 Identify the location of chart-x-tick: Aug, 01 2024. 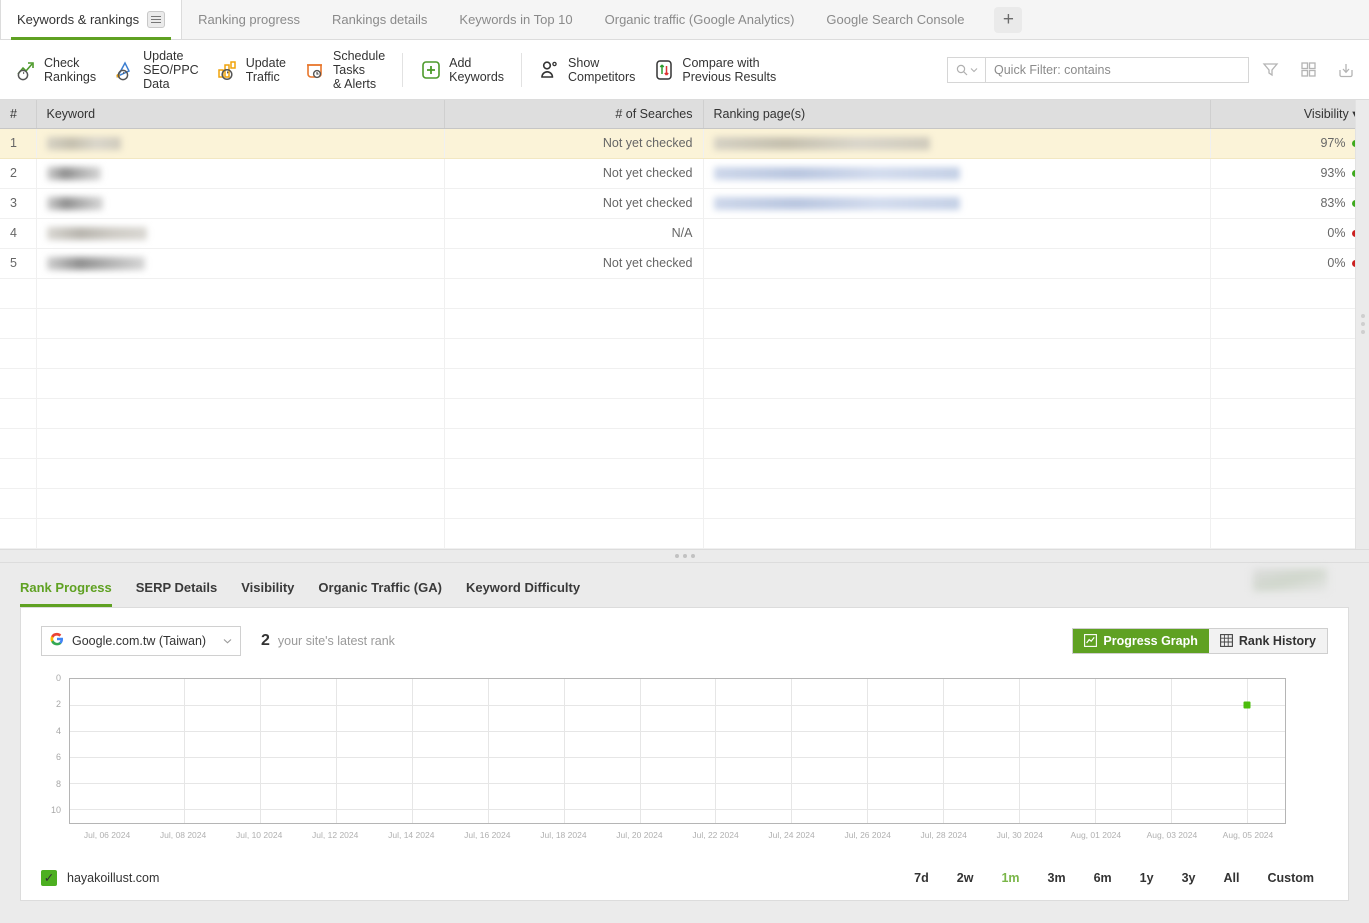
(1096, 834).